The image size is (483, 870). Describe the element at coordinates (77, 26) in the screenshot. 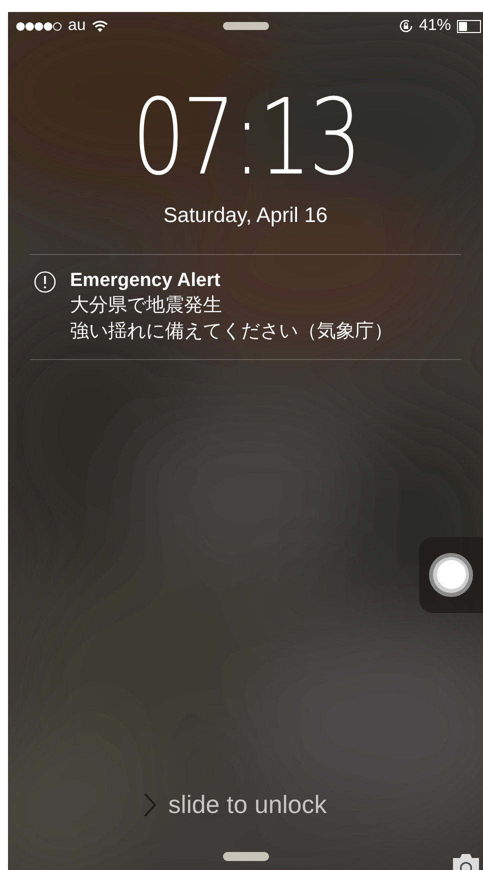

I see `carrier-name: au` at that location.